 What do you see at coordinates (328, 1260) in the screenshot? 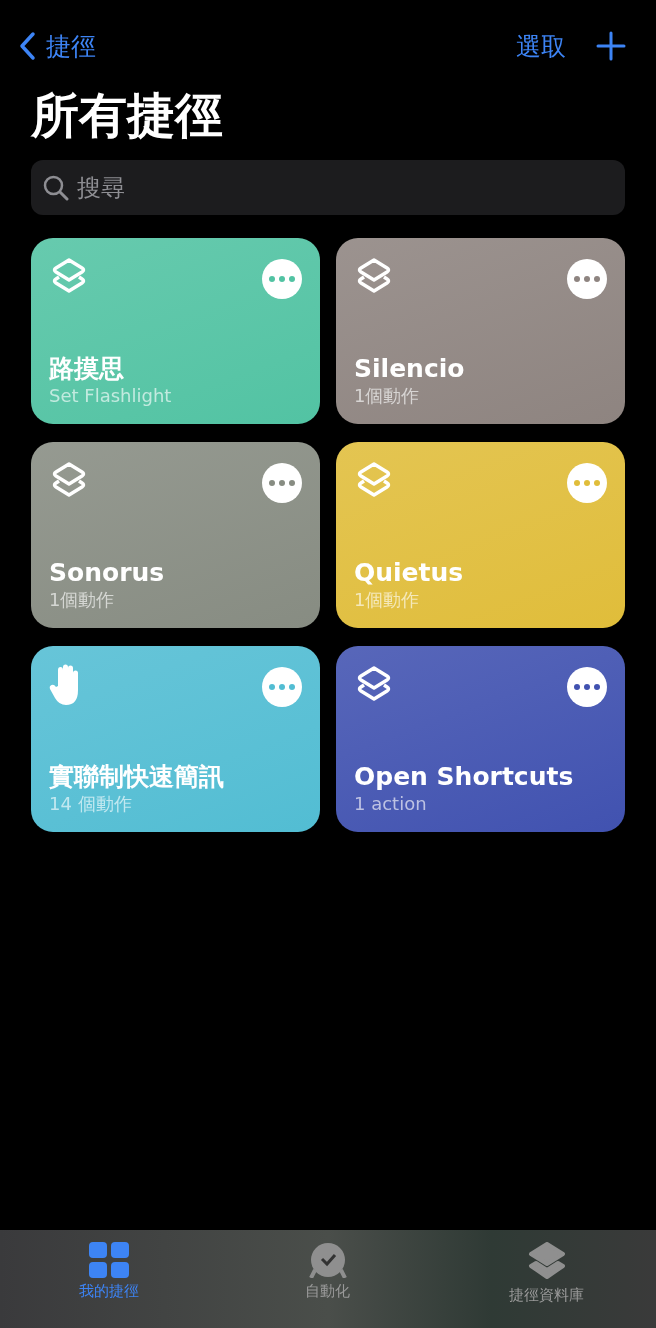
I see `clock-icon` at bounding box center [328, 1260].